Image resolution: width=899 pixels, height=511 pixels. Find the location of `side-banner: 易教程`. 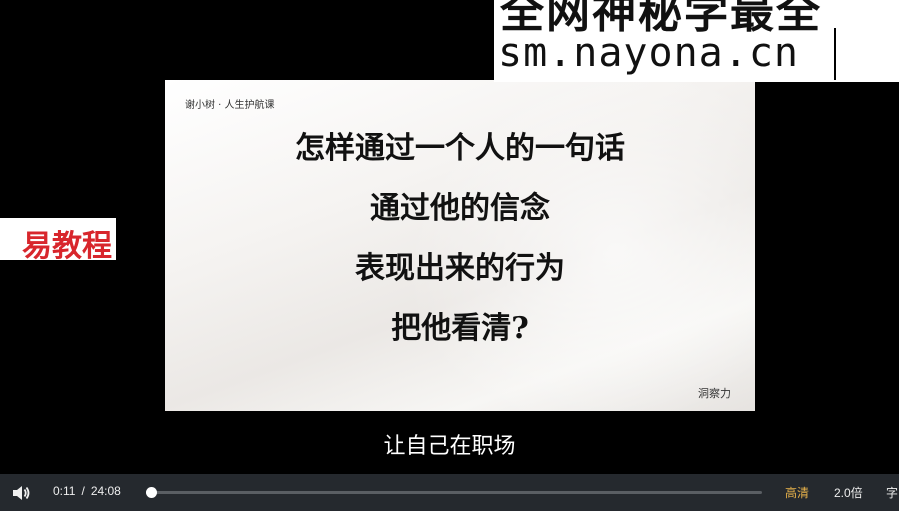

side-banner: 易教程 is located at coordinates (58, 239).